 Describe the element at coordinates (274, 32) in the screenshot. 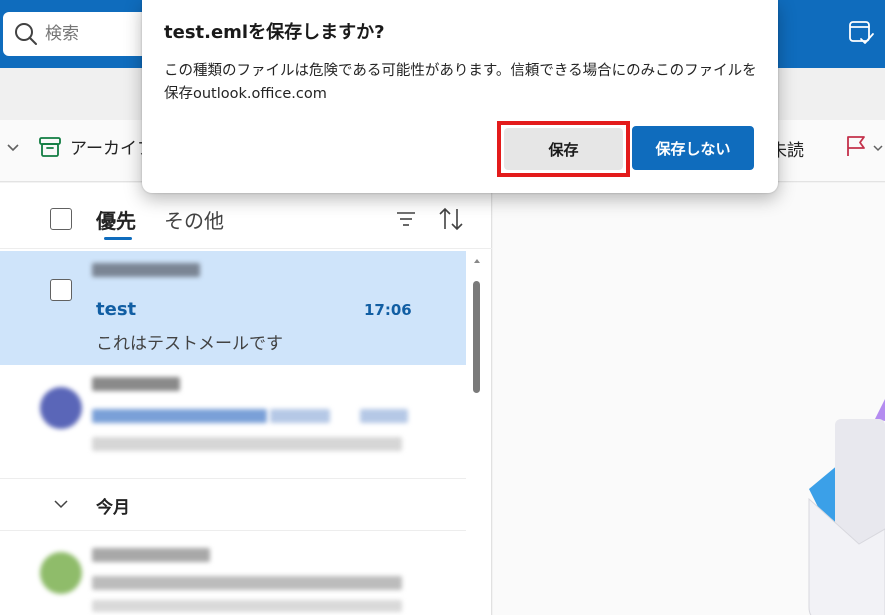

I see `dialog-title: test.emlを保存しますか?` at that location.